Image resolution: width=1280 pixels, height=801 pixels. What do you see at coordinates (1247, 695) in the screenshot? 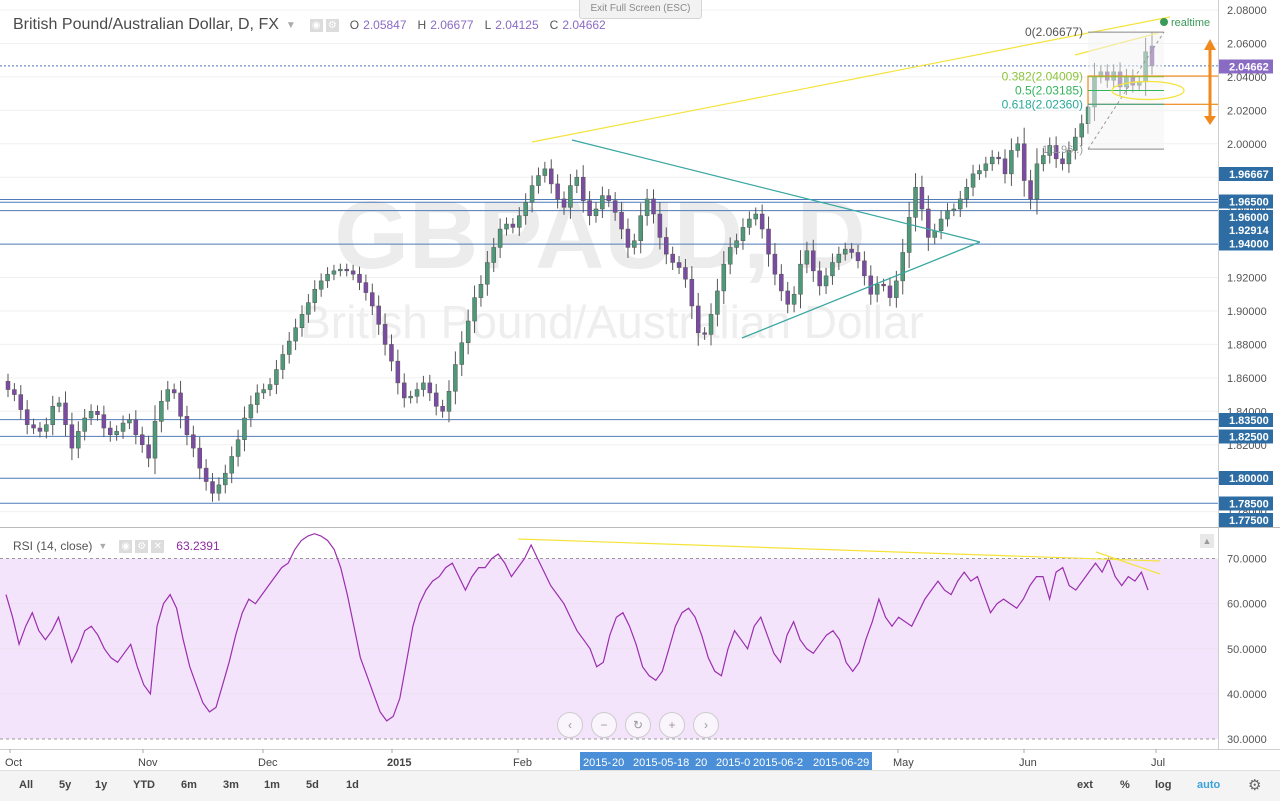
I see `rsi-tick-label: 40.0000` at bounding box center [1247, 695].